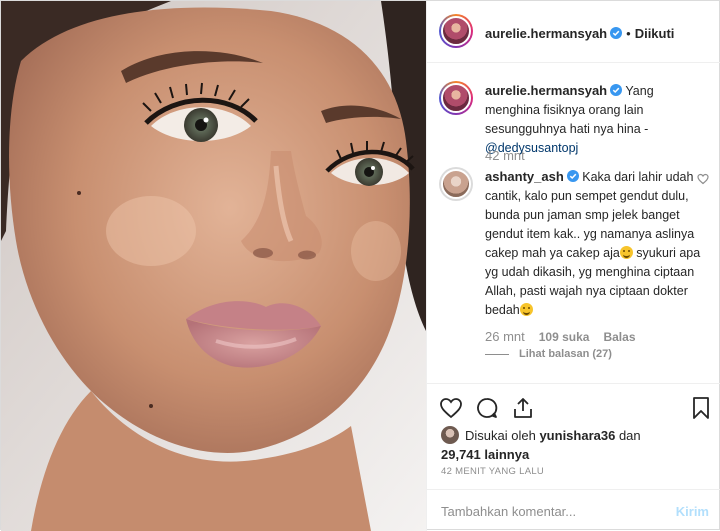 The width and height of the screenshot is (720, 531). I want to click on caption-time: 42 mnt, so click(505, 155).